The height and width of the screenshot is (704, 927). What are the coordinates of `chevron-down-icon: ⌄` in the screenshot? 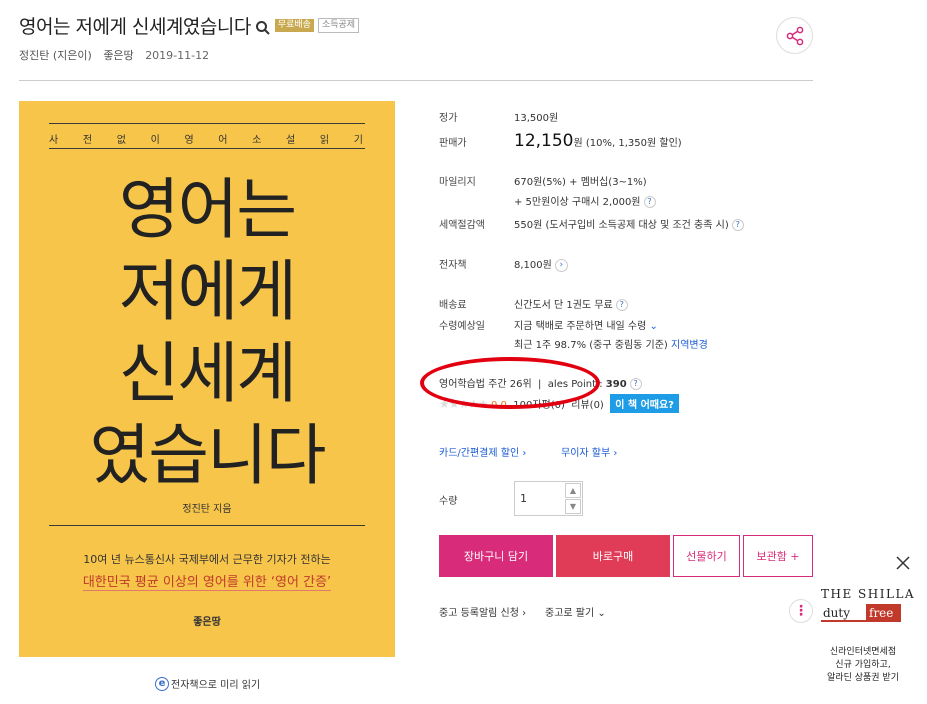 It's located at (654, 326).